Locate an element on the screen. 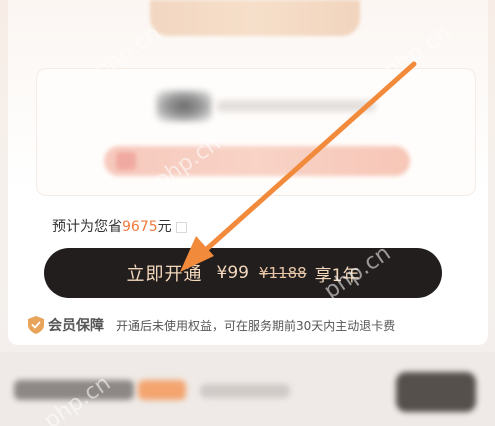  savings-amount: 9675 is located at coordinates (140, 227).